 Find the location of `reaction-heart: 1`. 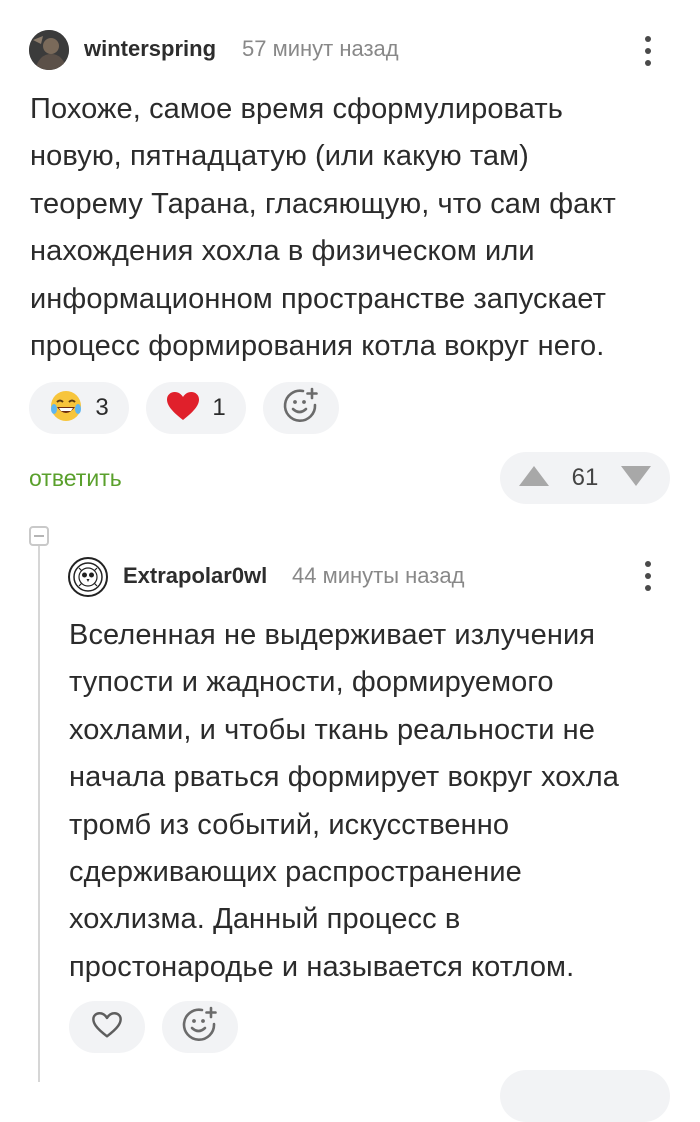

reaction-heart: 1 is located at coordinates (196, 408).